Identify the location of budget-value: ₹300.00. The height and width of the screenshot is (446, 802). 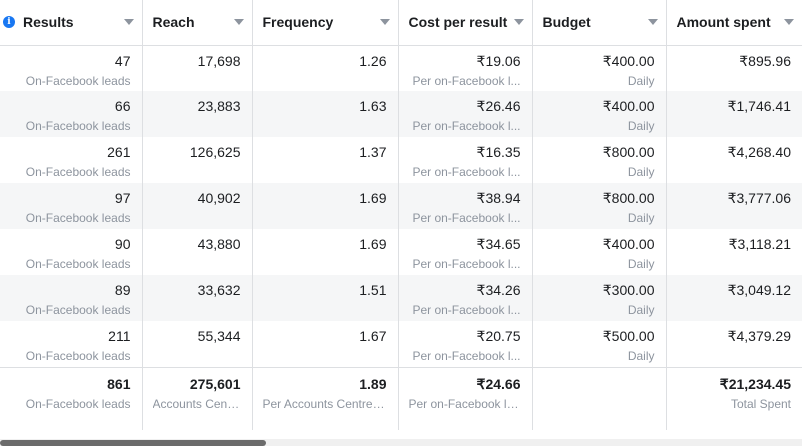
(628, 290).